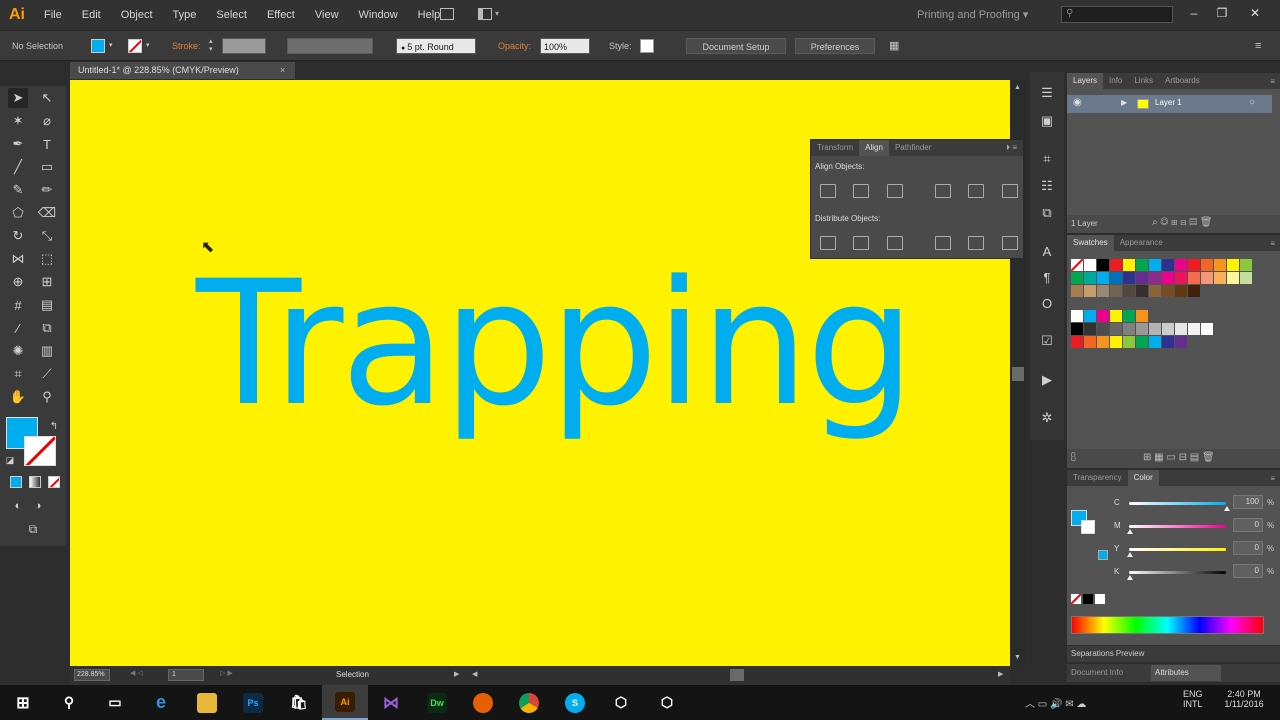 This screenshot has width=1280, height=720. Describe the element at coordinates (1000, 674) in the screenshot. I see `scroll-right-icon: ▶` at that location.